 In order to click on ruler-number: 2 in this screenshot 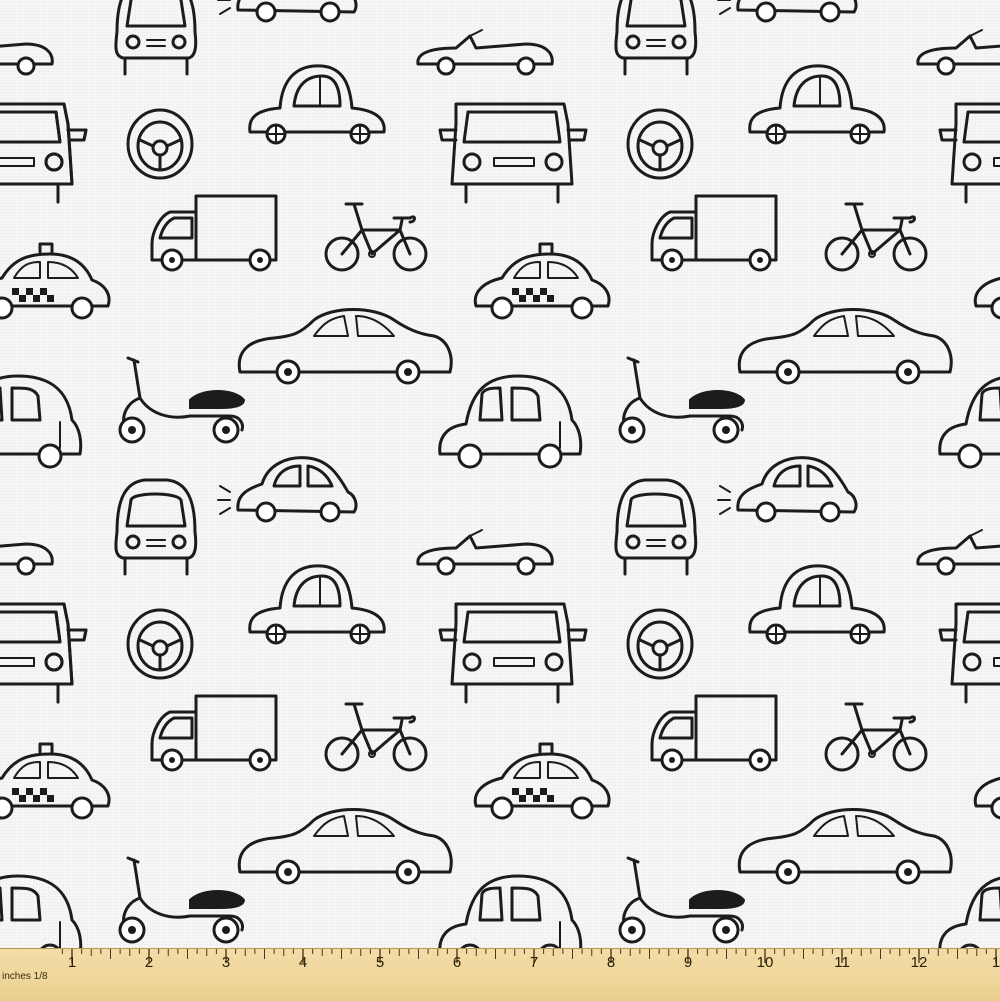, I will do `click(149, 962)`.